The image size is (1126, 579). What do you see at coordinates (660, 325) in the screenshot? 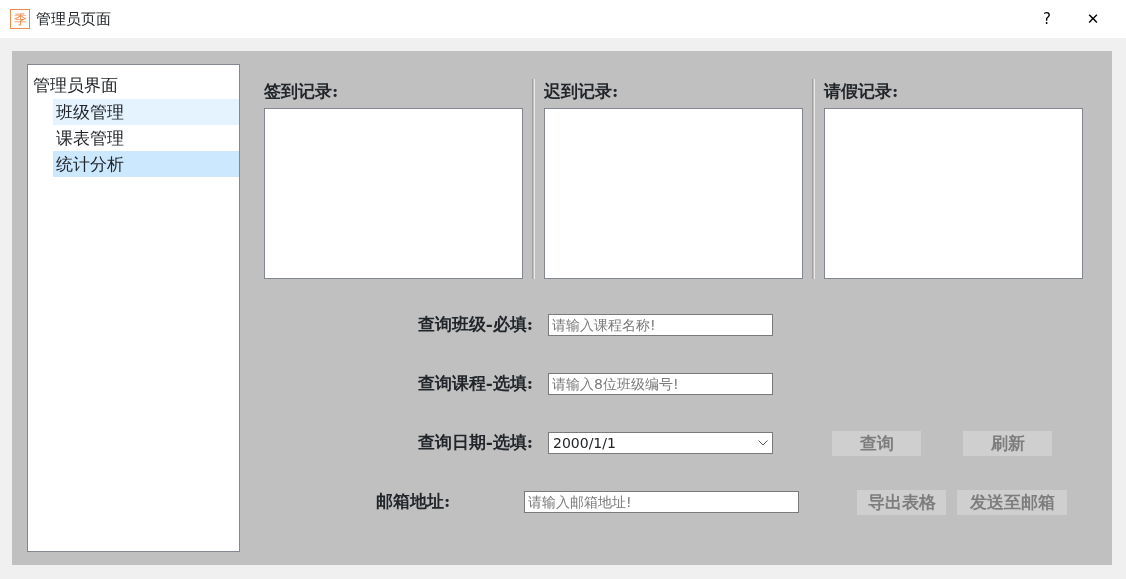
I see `text-field: 请输入课程名称!` at bounding box center [660, 325].